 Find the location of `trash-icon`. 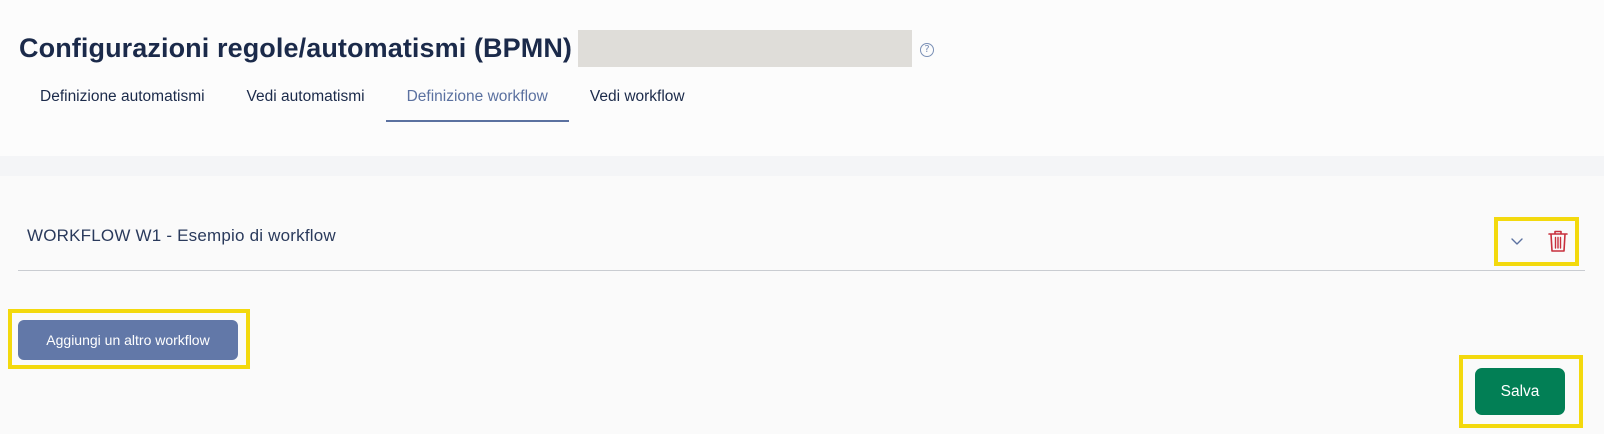

trash-icon is located at coordinates (1558, 241).